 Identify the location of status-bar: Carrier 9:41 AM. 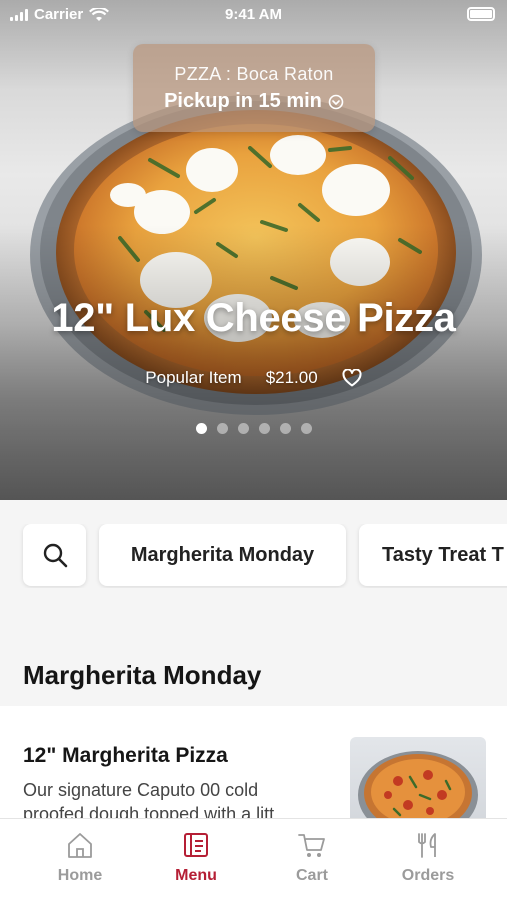
(253, 16).